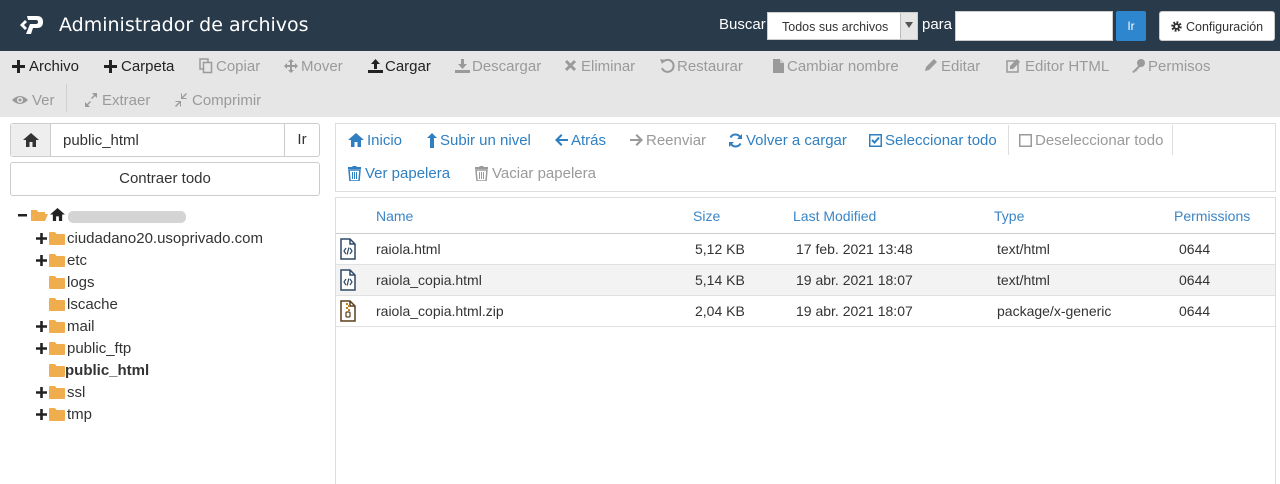 This screenshot has height=484, width=1280. I want to click on path-bar: public_html Ir, so click(165, 140).